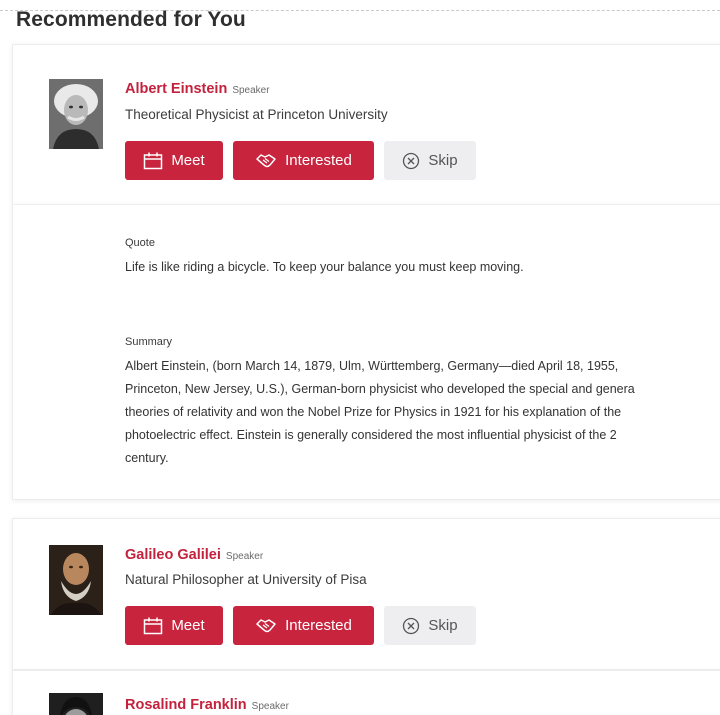 The width and height of the screenshot is (720, 715). I want to click on person-name-row: Galileo Galilei Speaker, so click(194, 555).